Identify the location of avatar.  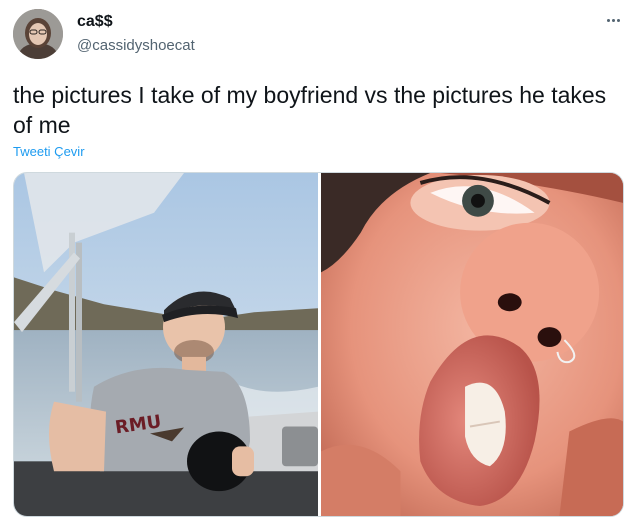
(38, 34).